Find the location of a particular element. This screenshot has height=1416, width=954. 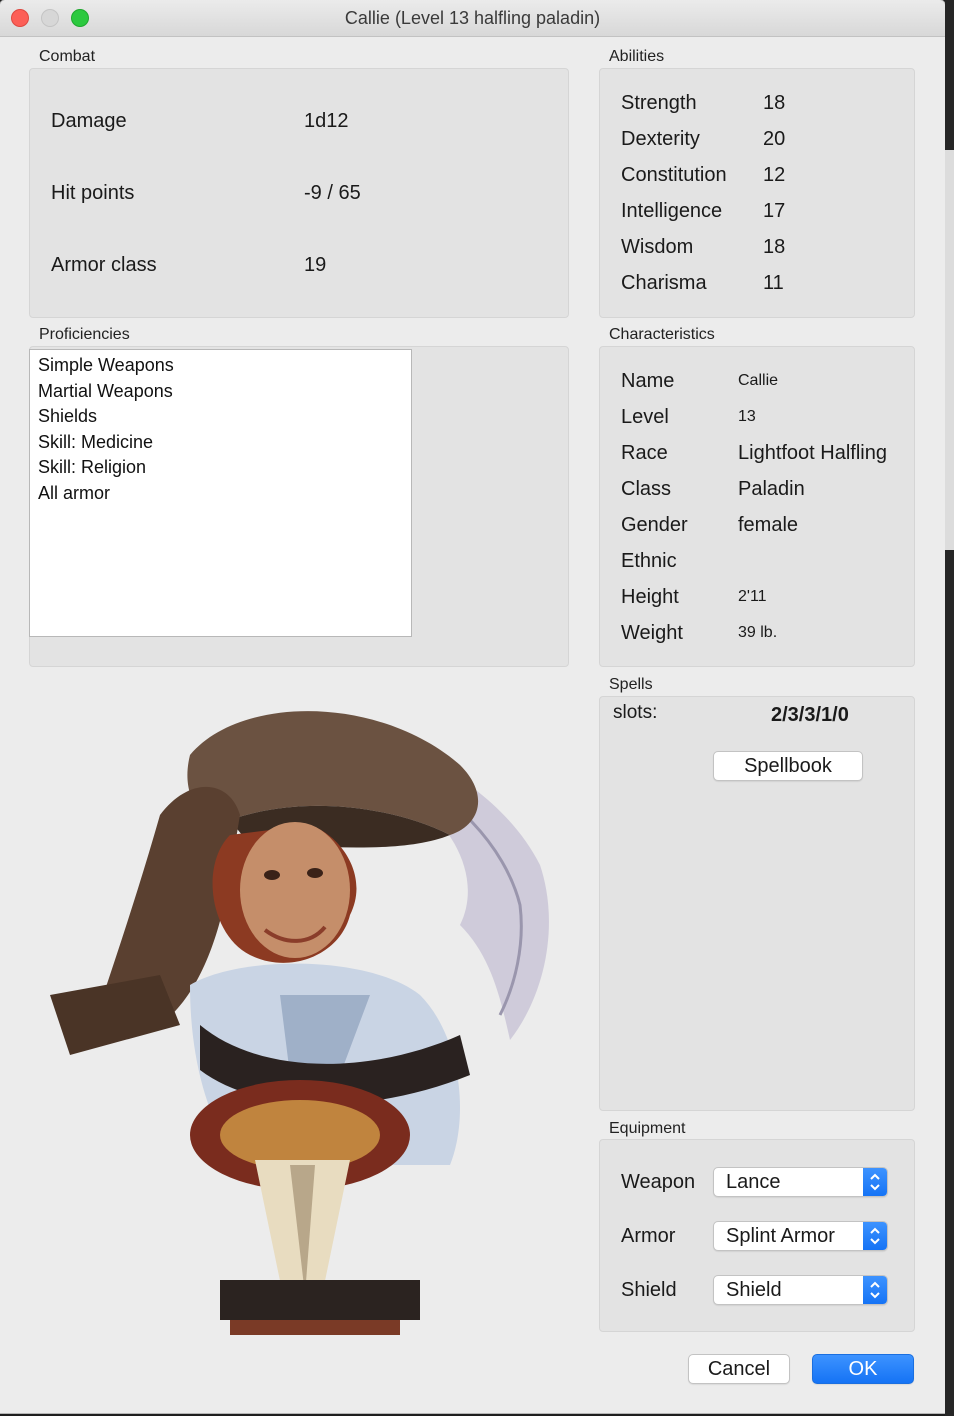

damage-value: 1d12 is located at coordinates (326, 121).